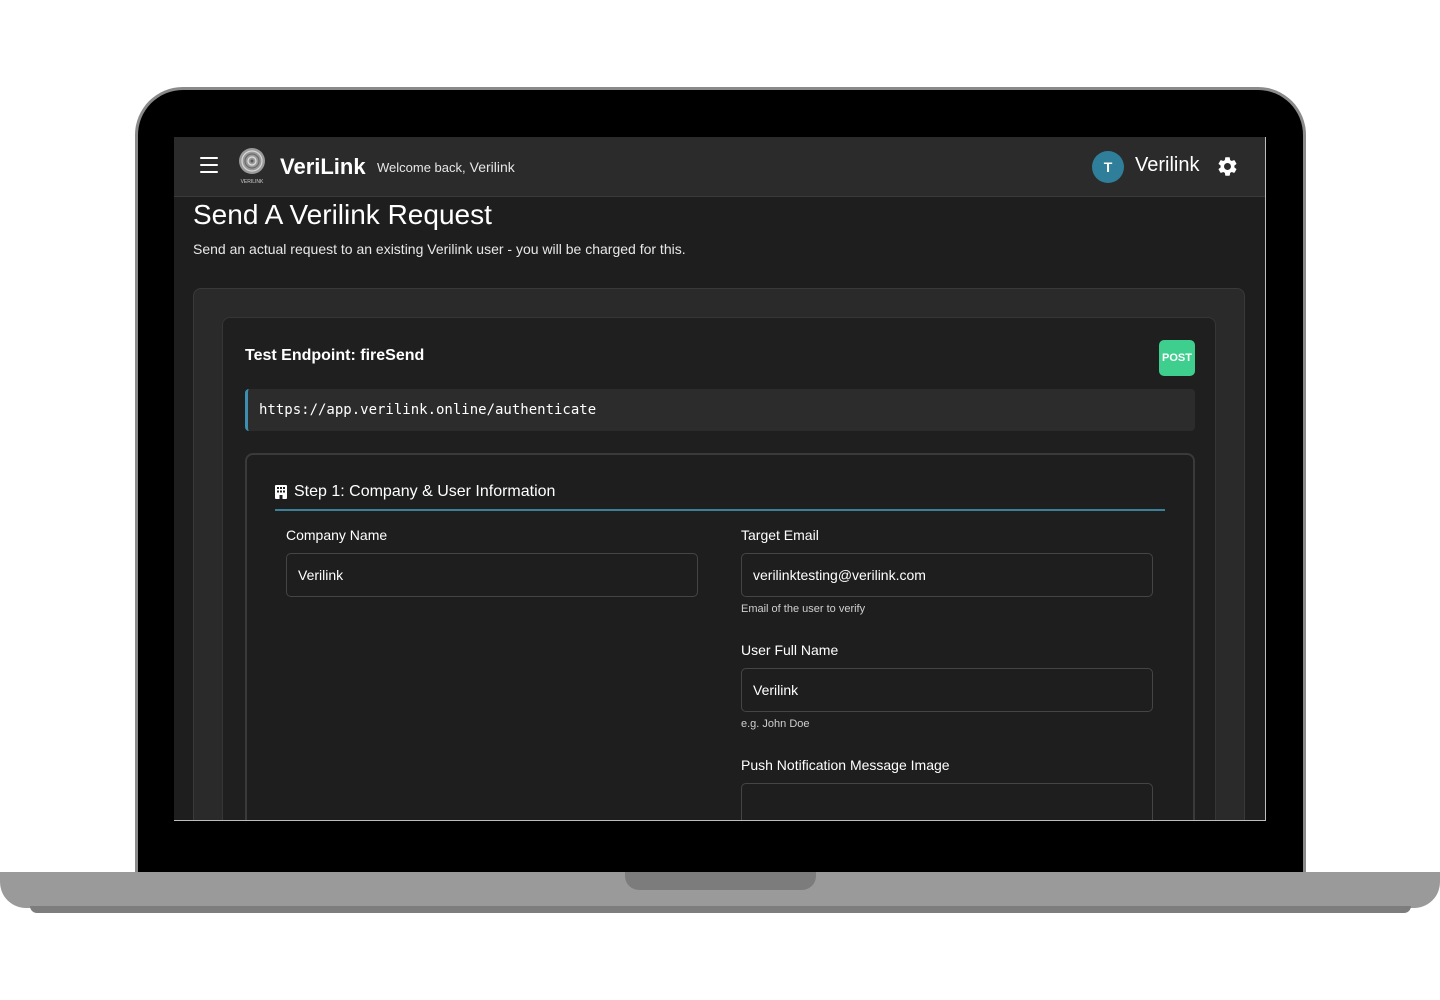  I want to click on user-full-name-label: User Full Name, so click(790, 650).